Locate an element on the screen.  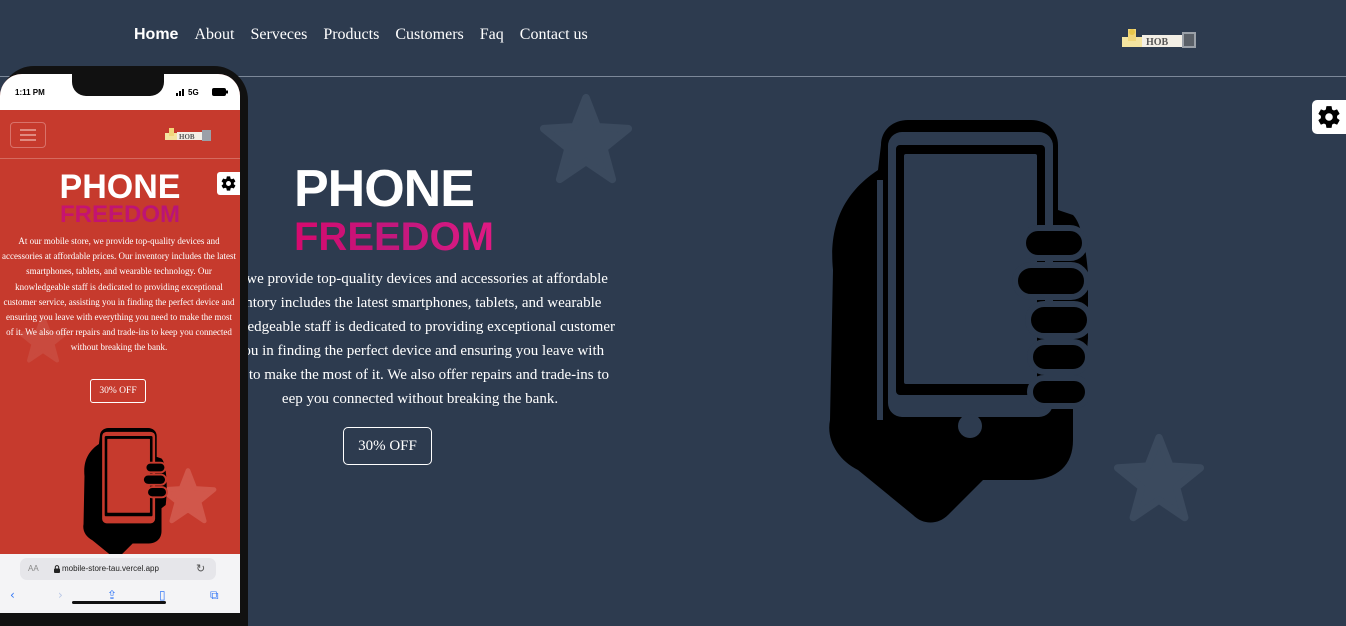
battery-icon is located at coordinates (220, 92).